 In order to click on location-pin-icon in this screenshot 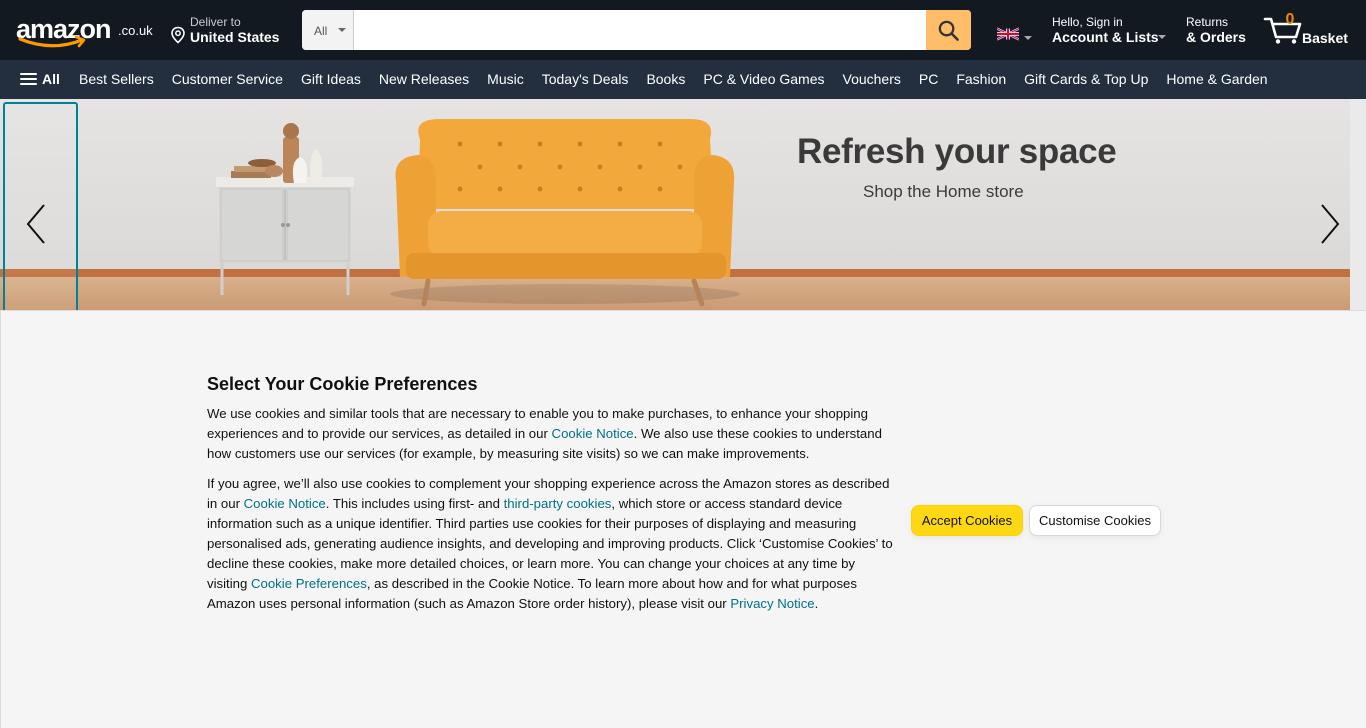, I will do `click(178, 35)`.